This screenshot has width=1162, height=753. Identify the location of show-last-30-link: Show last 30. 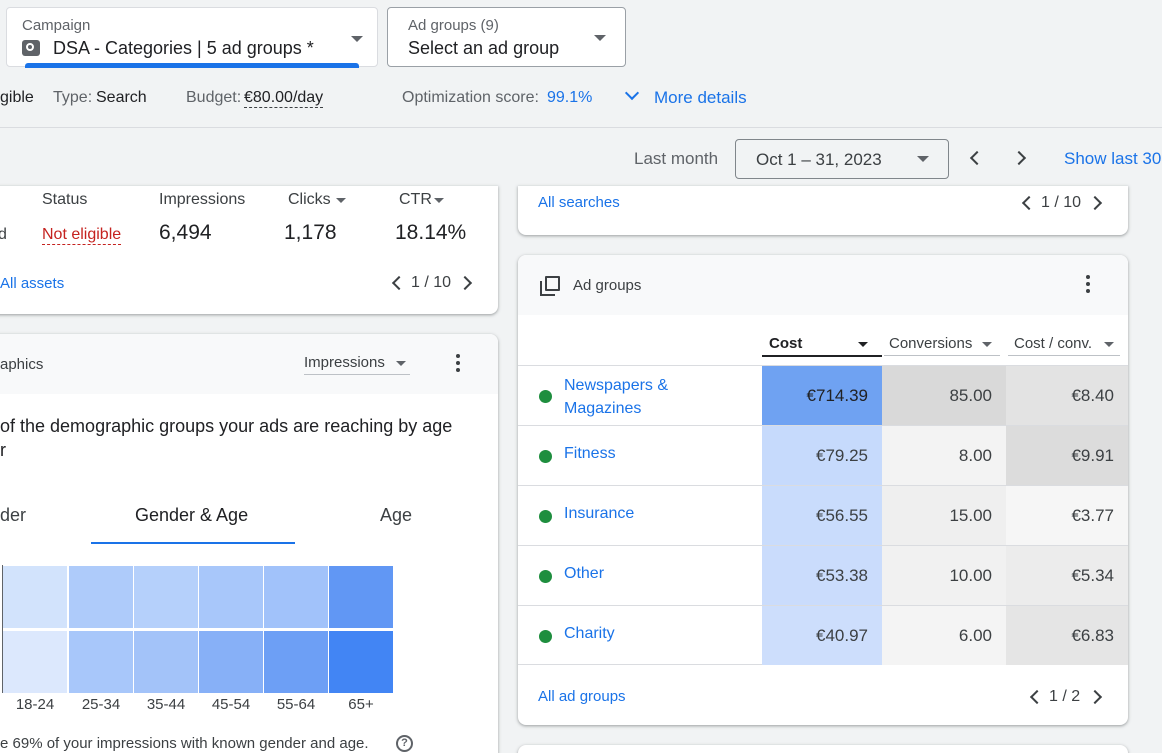
(1112, 159).